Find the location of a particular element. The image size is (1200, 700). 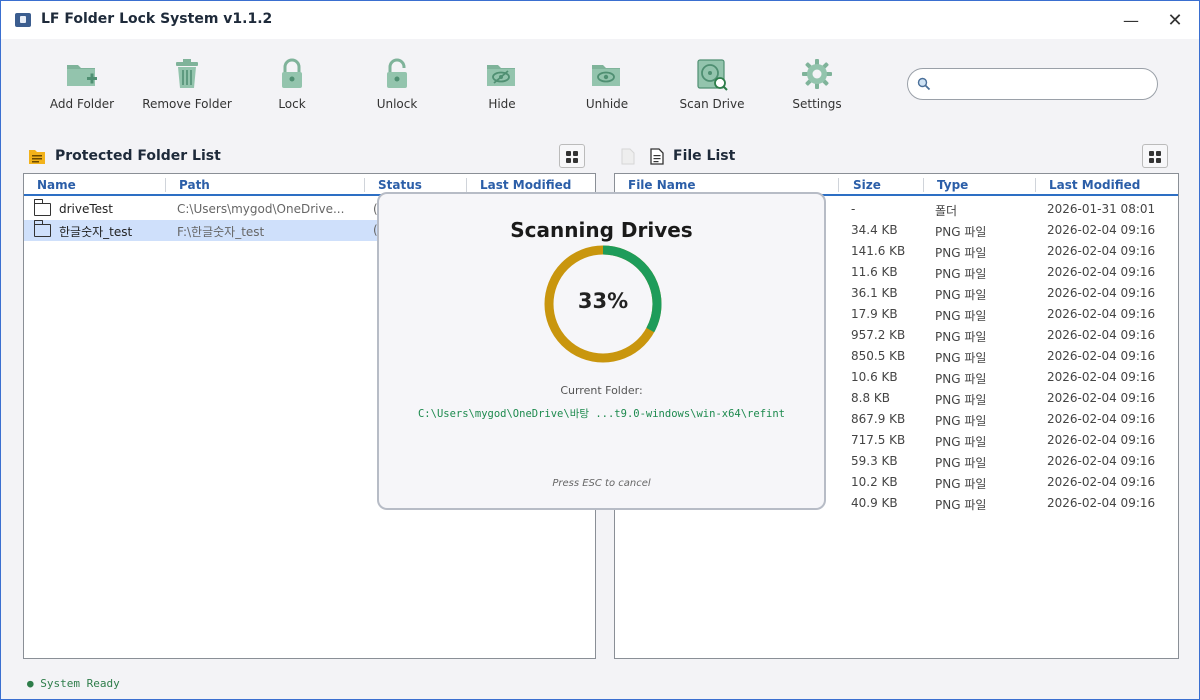

row-size: 850.5 KB is located at coordinates (878, 356).